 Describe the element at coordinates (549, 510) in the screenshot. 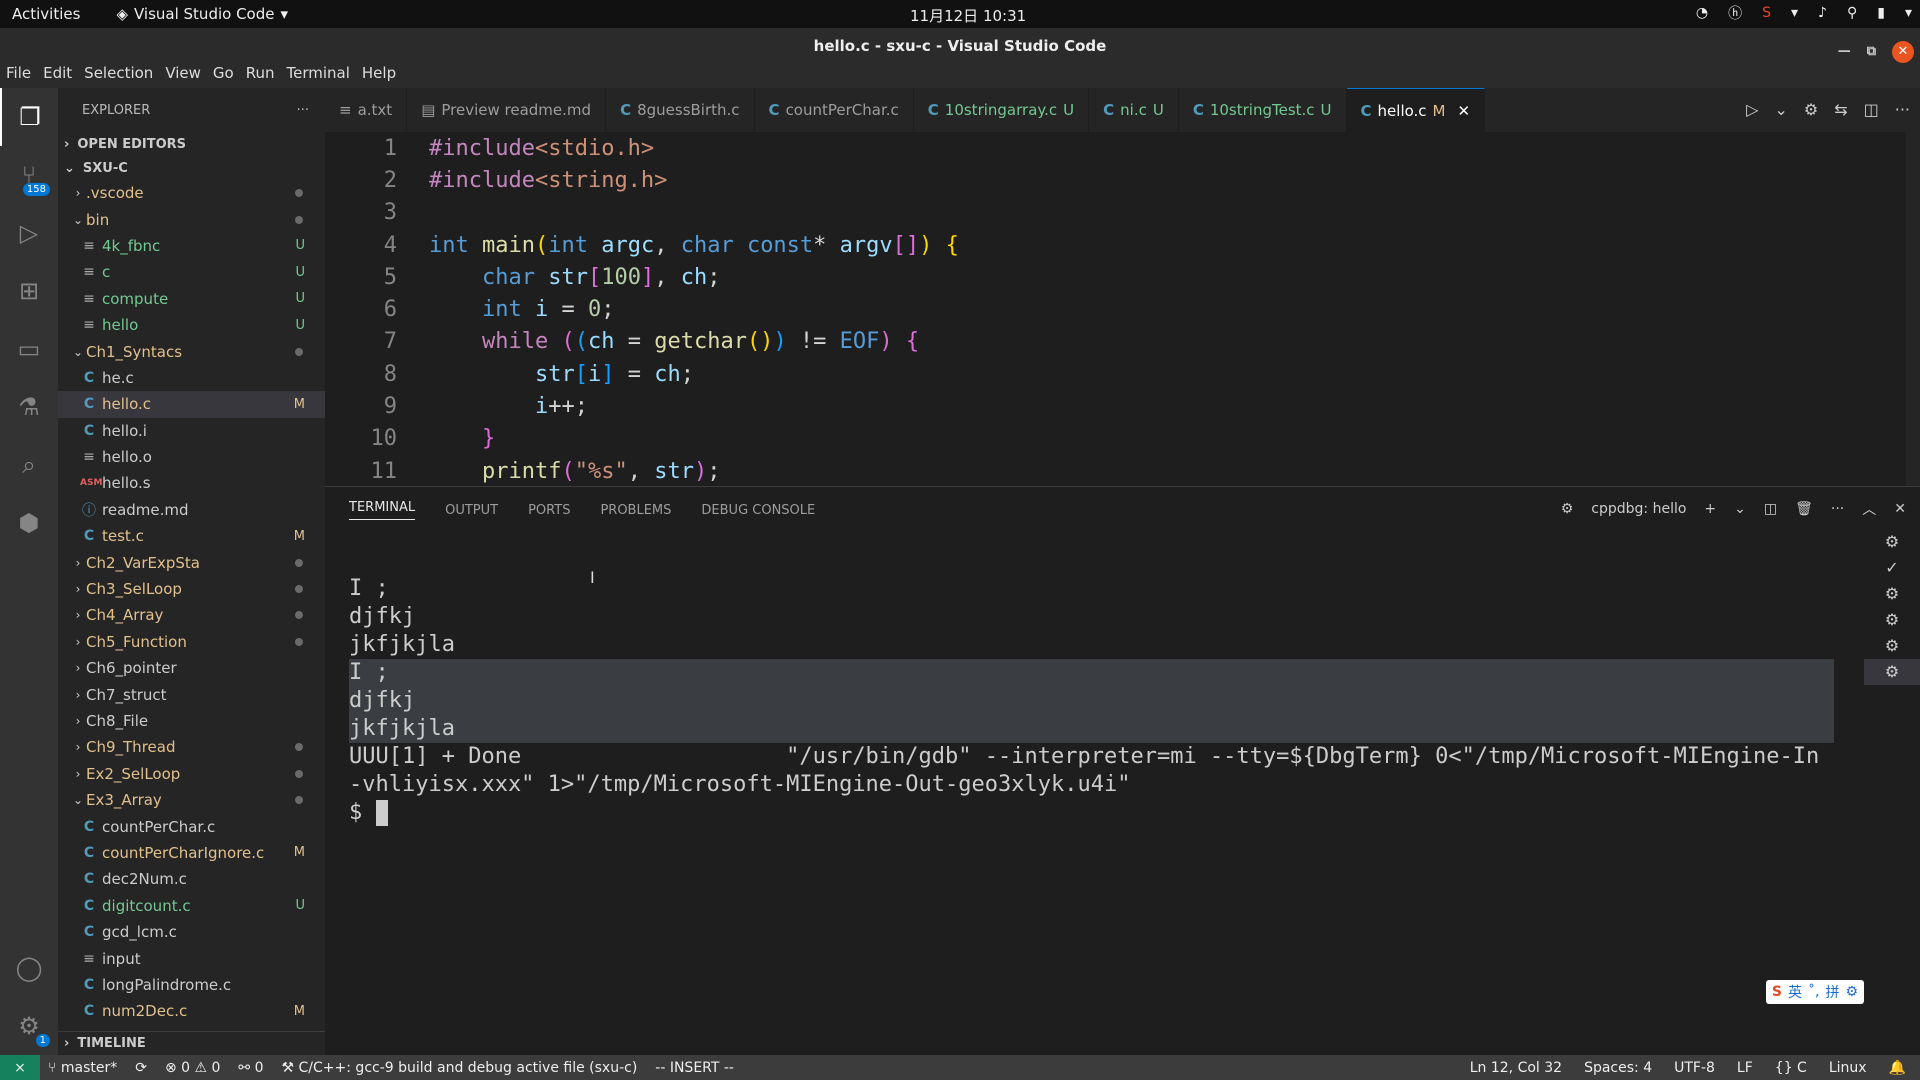

I see `panel-tab-ports: PORTS` at that location.